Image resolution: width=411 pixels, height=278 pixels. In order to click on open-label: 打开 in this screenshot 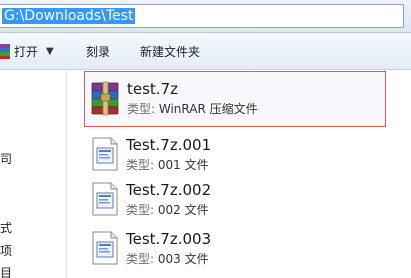, I will do `click(26, 52)`.